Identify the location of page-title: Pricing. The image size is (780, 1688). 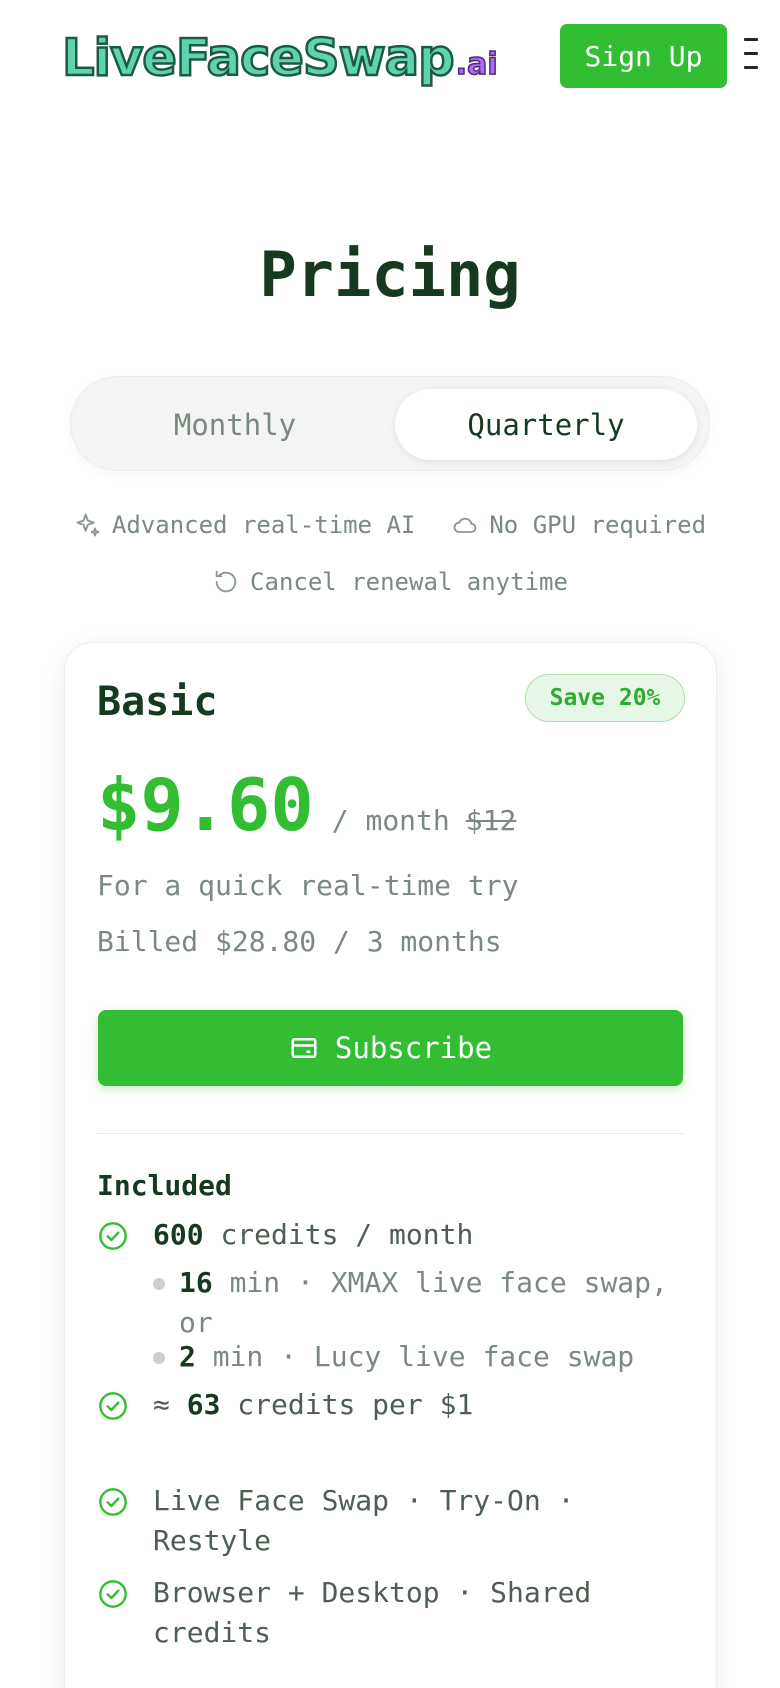
(390, 274).